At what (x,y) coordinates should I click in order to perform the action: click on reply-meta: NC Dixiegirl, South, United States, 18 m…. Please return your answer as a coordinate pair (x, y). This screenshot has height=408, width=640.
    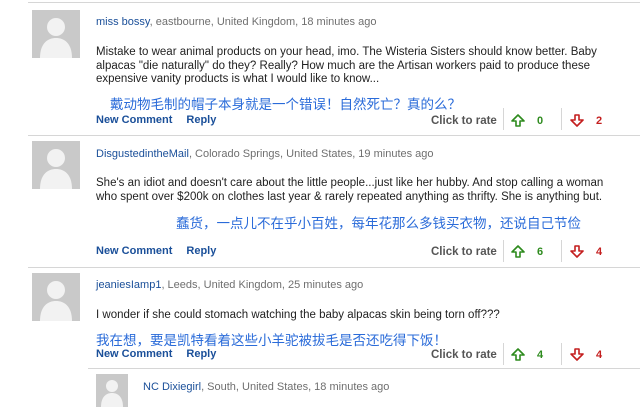
    Looking at the image, I should click on (266, 387).